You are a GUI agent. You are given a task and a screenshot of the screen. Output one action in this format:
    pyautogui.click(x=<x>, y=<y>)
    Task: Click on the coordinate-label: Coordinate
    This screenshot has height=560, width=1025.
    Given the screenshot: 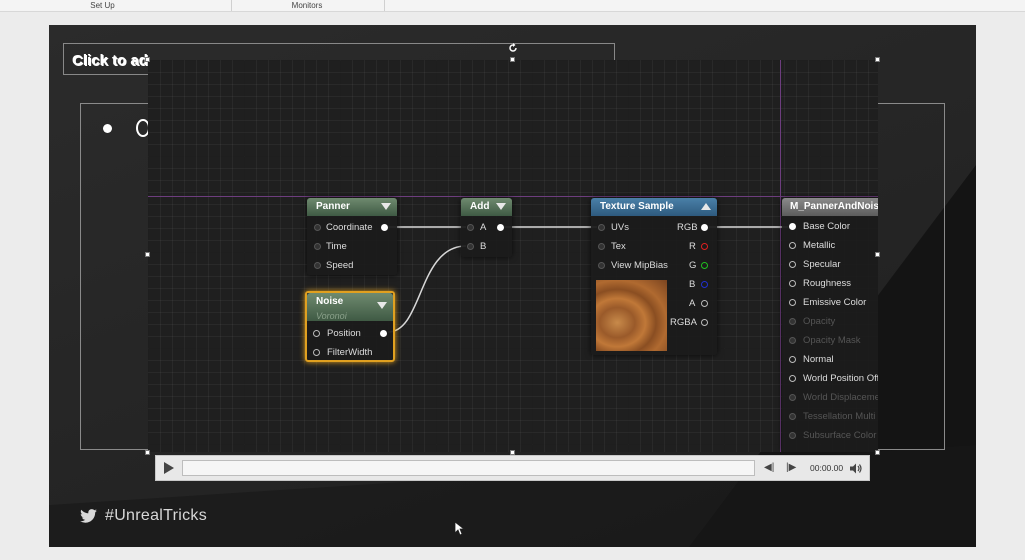 What is the action you would take?
    pyautogui.click(x=349, y=227)
    